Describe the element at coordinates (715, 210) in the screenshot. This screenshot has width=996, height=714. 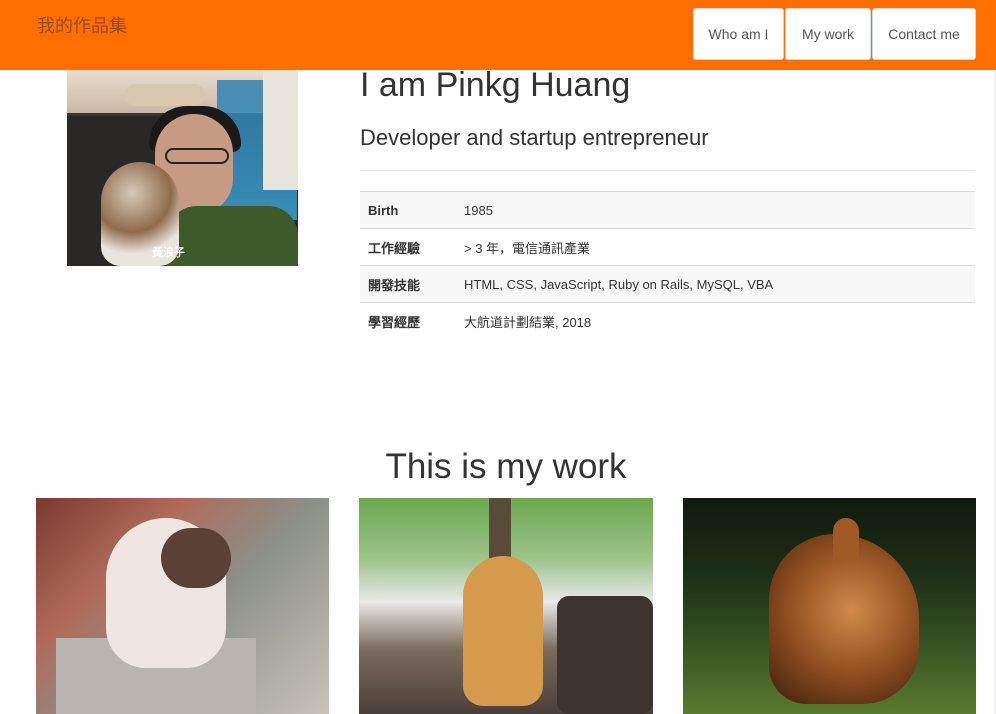
I see `info-value: 1985` at that location.